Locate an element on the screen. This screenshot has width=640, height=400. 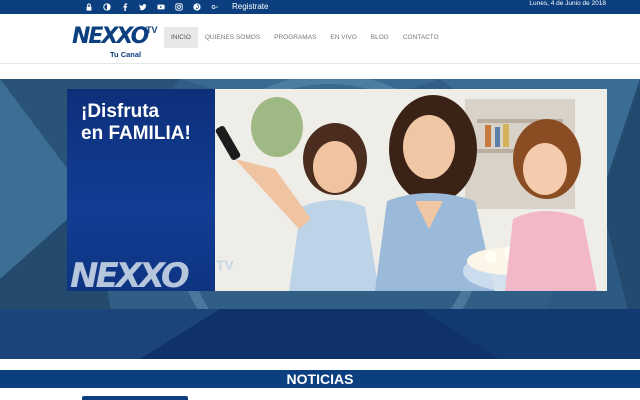
social-icons: Registrate is located at coordinates (174, 7).